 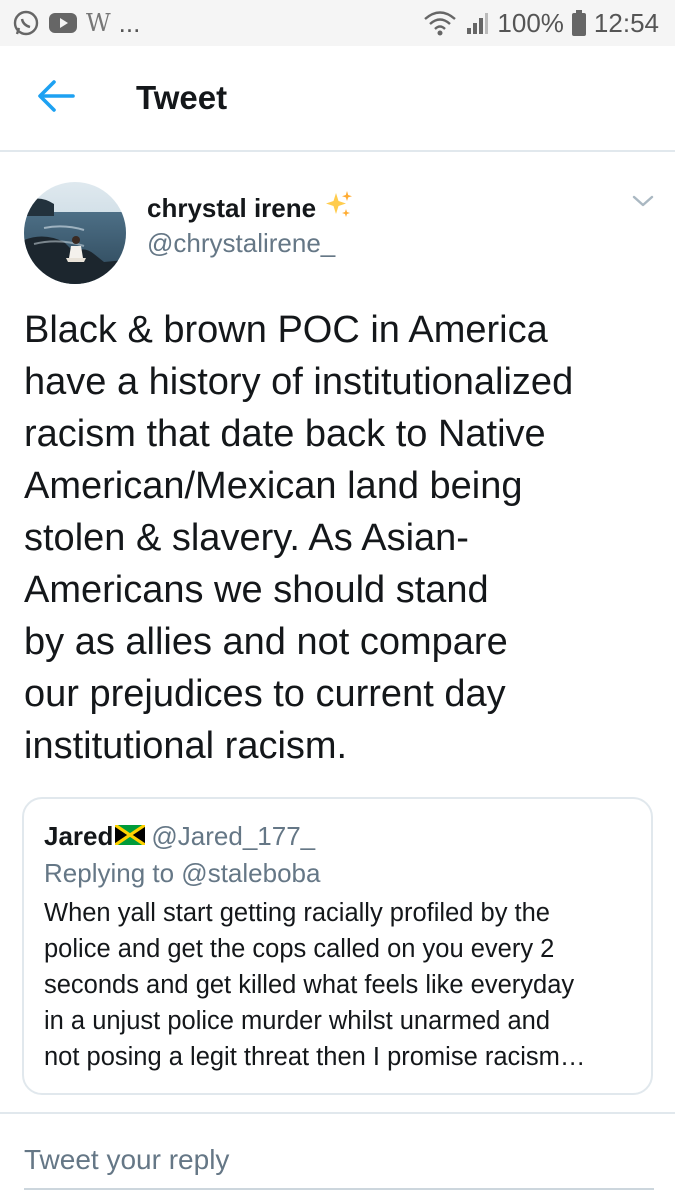 I want to click on jamaica-flag-icon, so click(x=130, y=836).